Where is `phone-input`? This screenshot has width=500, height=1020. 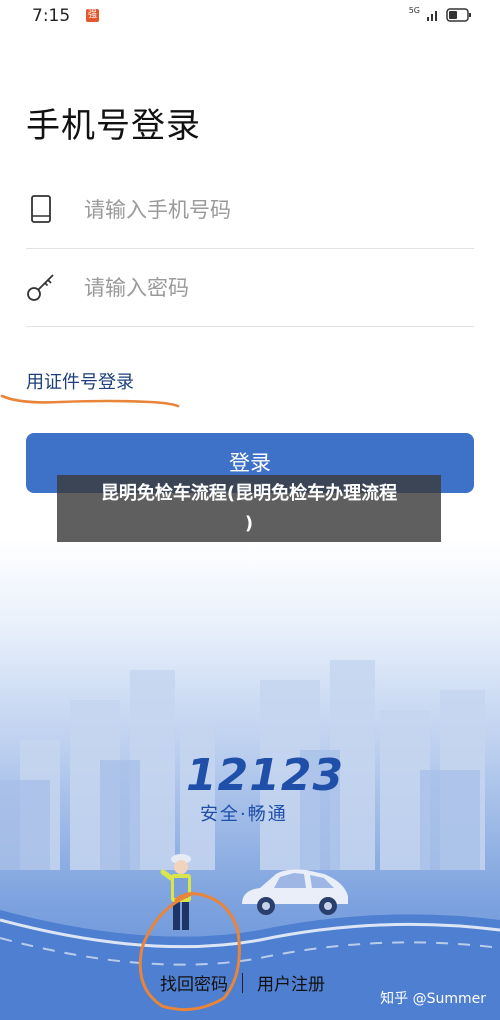
phone-input is located at coordinates (264, 210).